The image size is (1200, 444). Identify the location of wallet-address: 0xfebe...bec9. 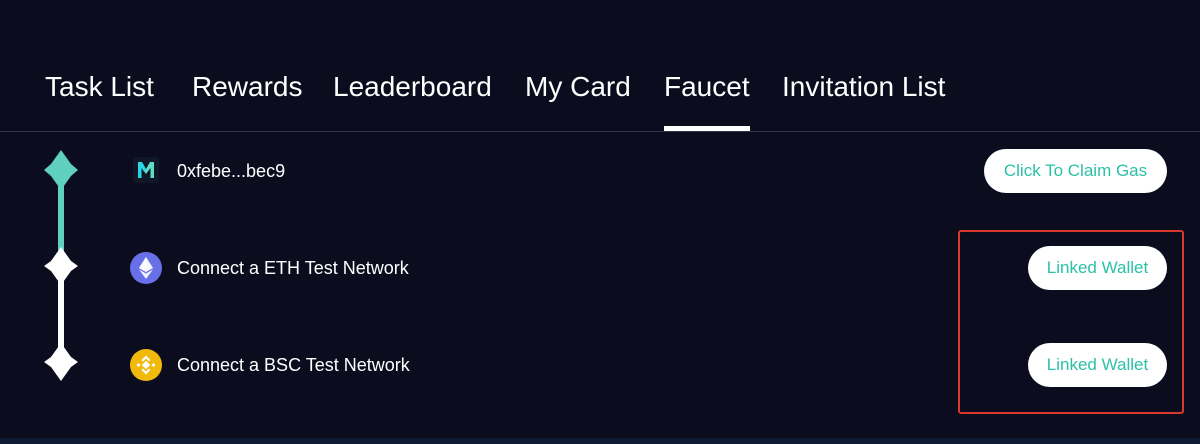
(231, 171).